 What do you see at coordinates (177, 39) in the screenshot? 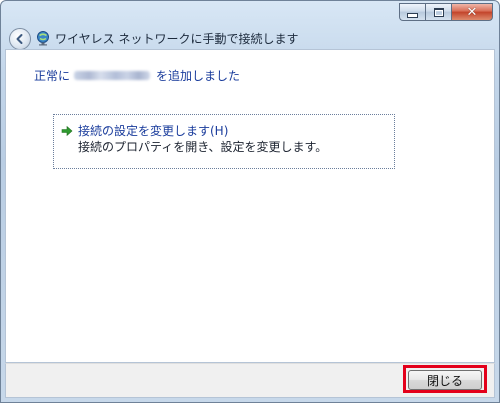
I see `window-title: ワイヤレス ネットワークに手動で接続します` at bounding box center [177, 39].